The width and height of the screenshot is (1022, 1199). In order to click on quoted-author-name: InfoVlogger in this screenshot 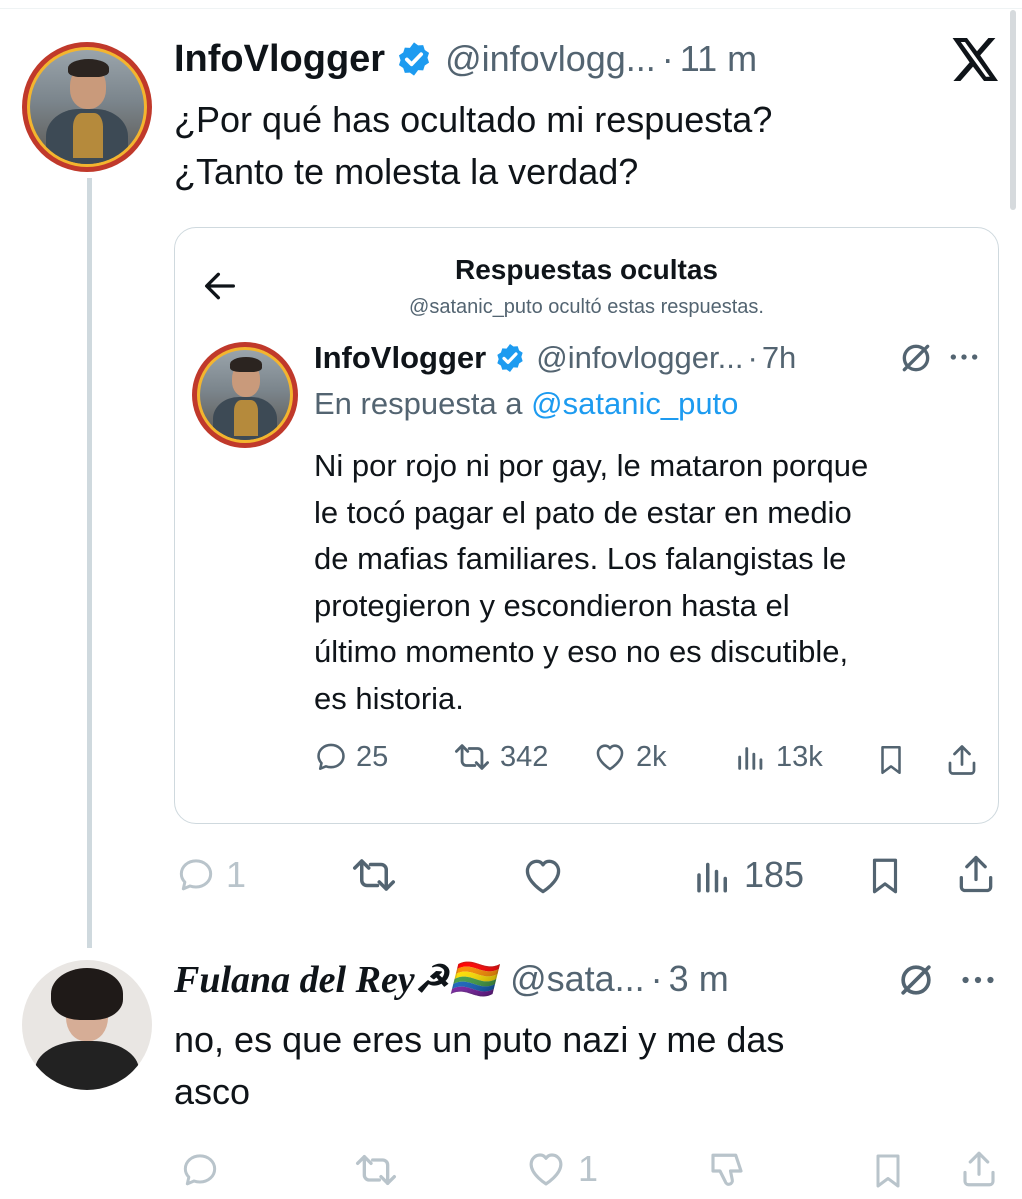, I will do `click(400, 358)`.